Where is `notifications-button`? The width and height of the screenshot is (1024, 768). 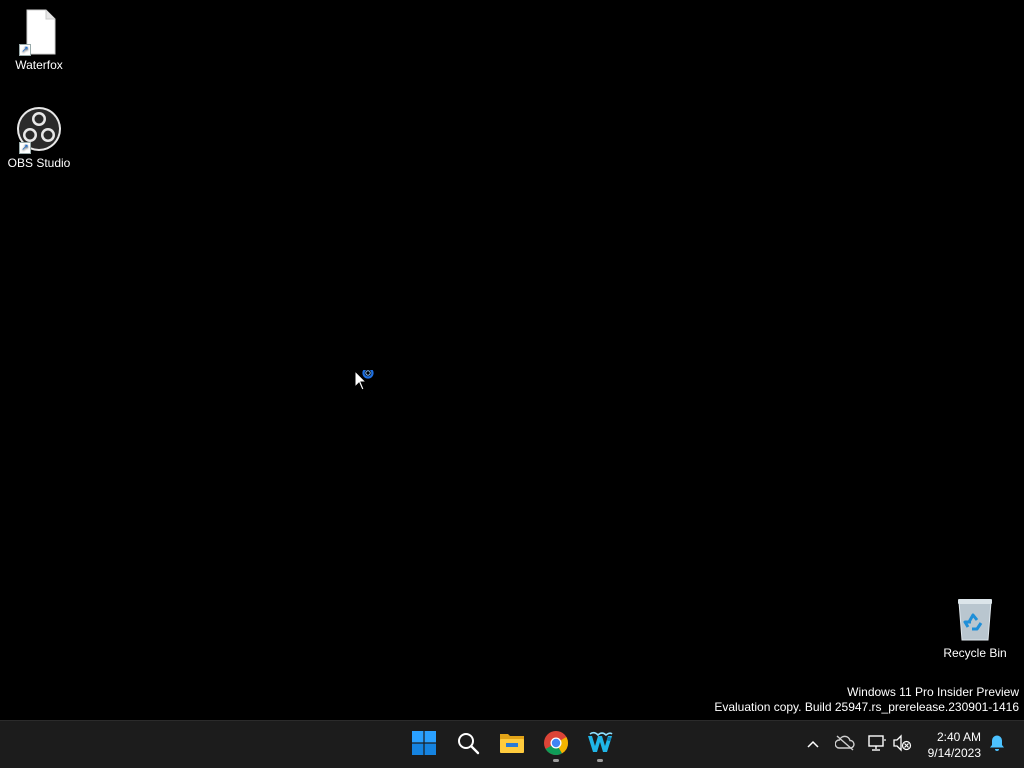
notifications-button is located at coordinates (997, 745).